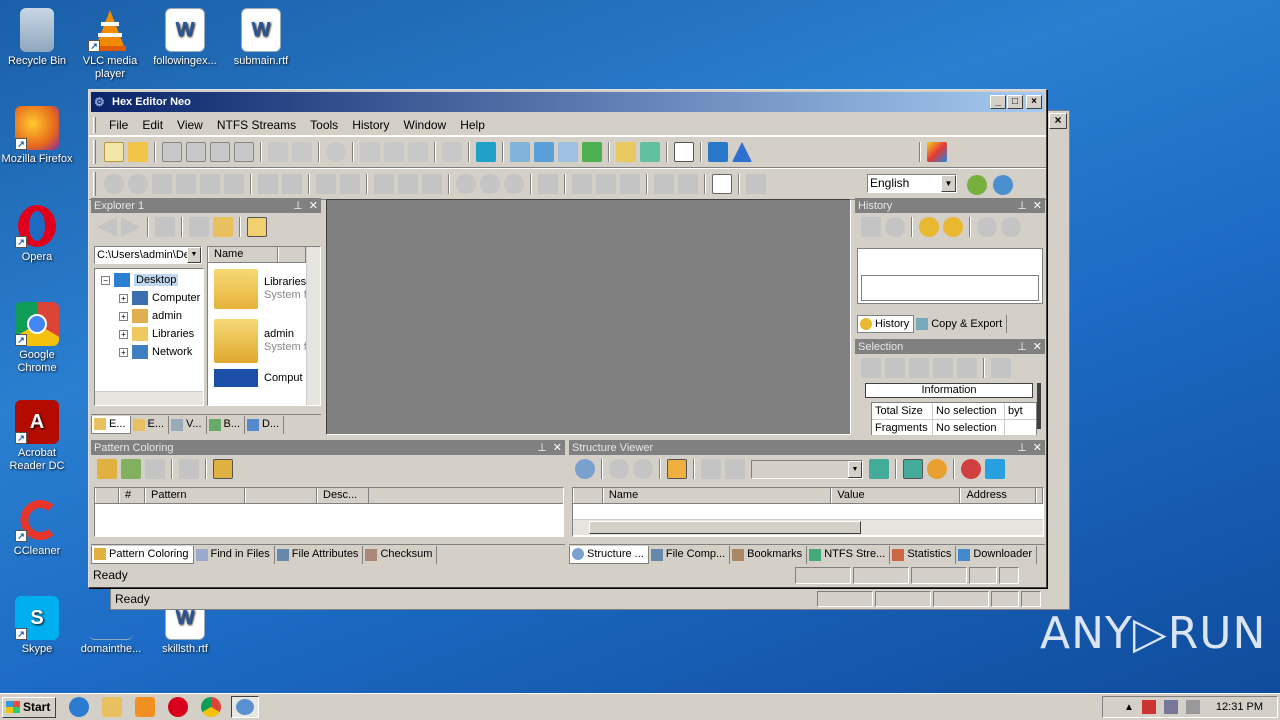 Image resolution: width=1280 pixels, height=720 pixels. Describe the element at coordinates (223, 227) in the screenshot. I see `folder-options-icon` at that location.